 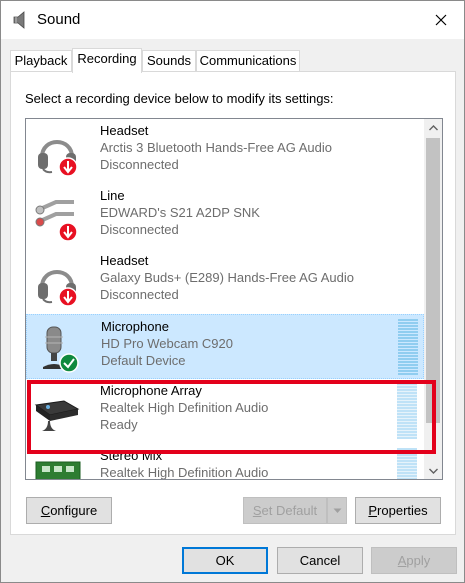 What do you see at coordinates (143, 360) in the screenshot?
I see `device-status: Default Device` at bounding box center [143, 360].